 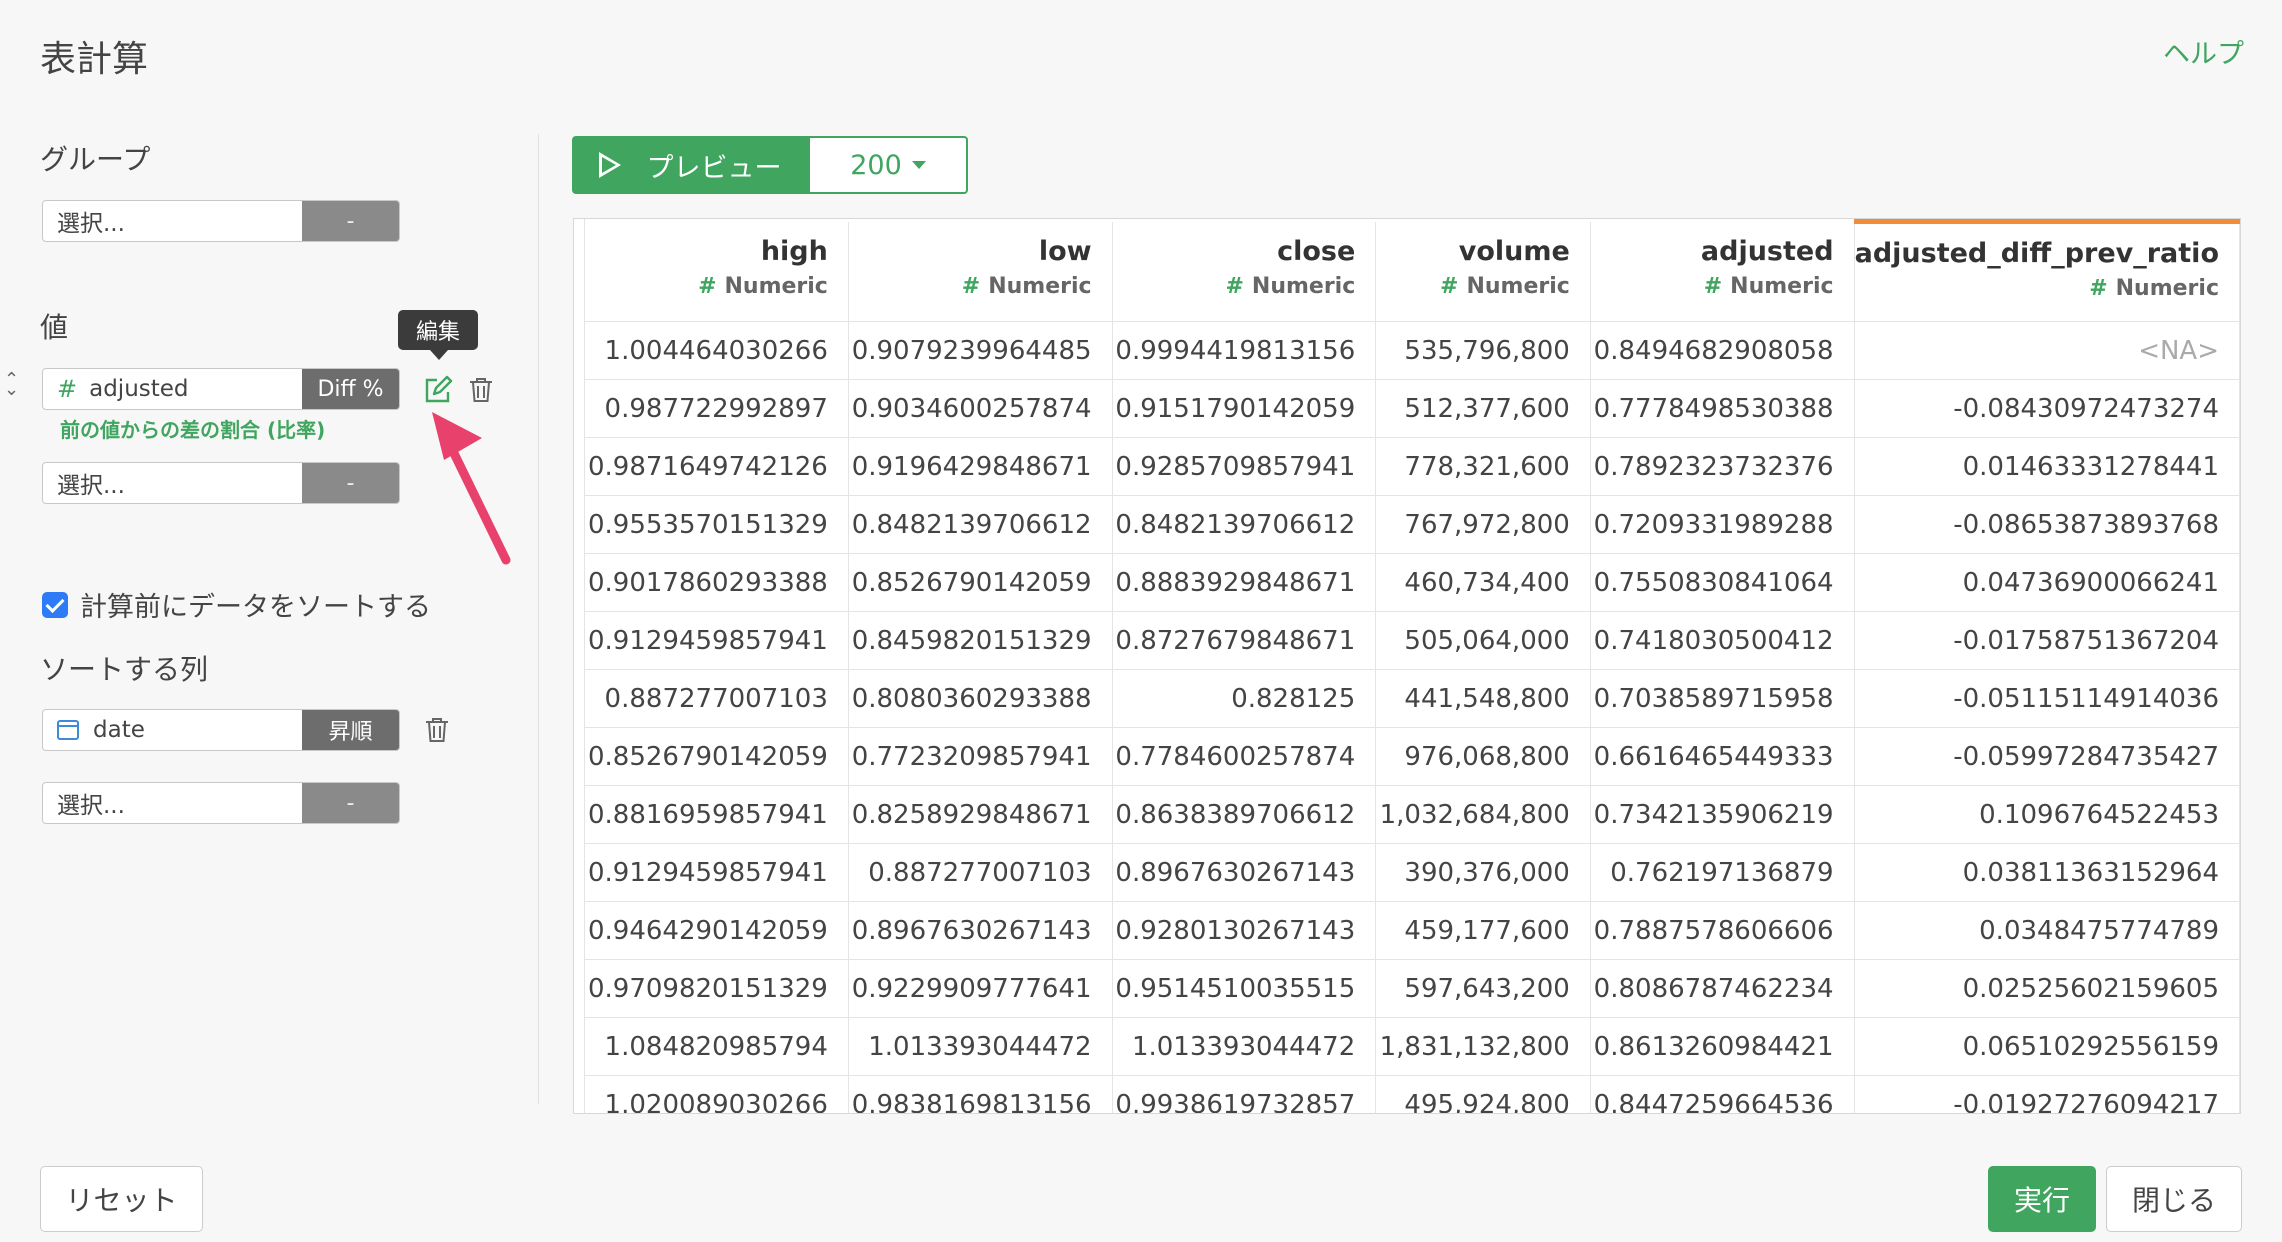 I want to click on sort-item: date 昇順, so click(x=221, y=730).